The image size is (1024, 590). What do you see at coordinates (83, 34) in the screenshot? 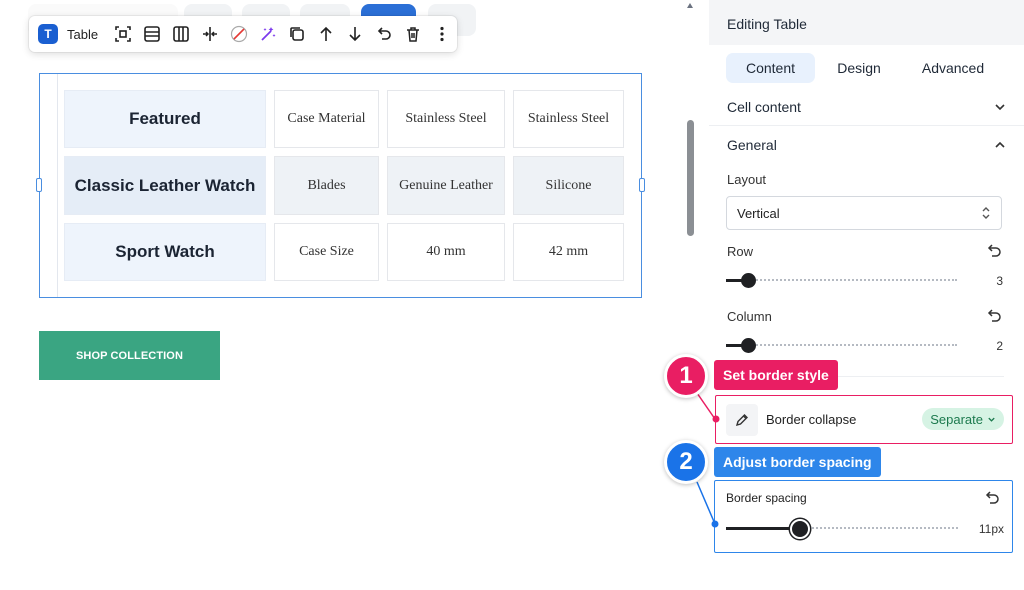
I see `block-type-label: Table` at bounding box center [83, 34].